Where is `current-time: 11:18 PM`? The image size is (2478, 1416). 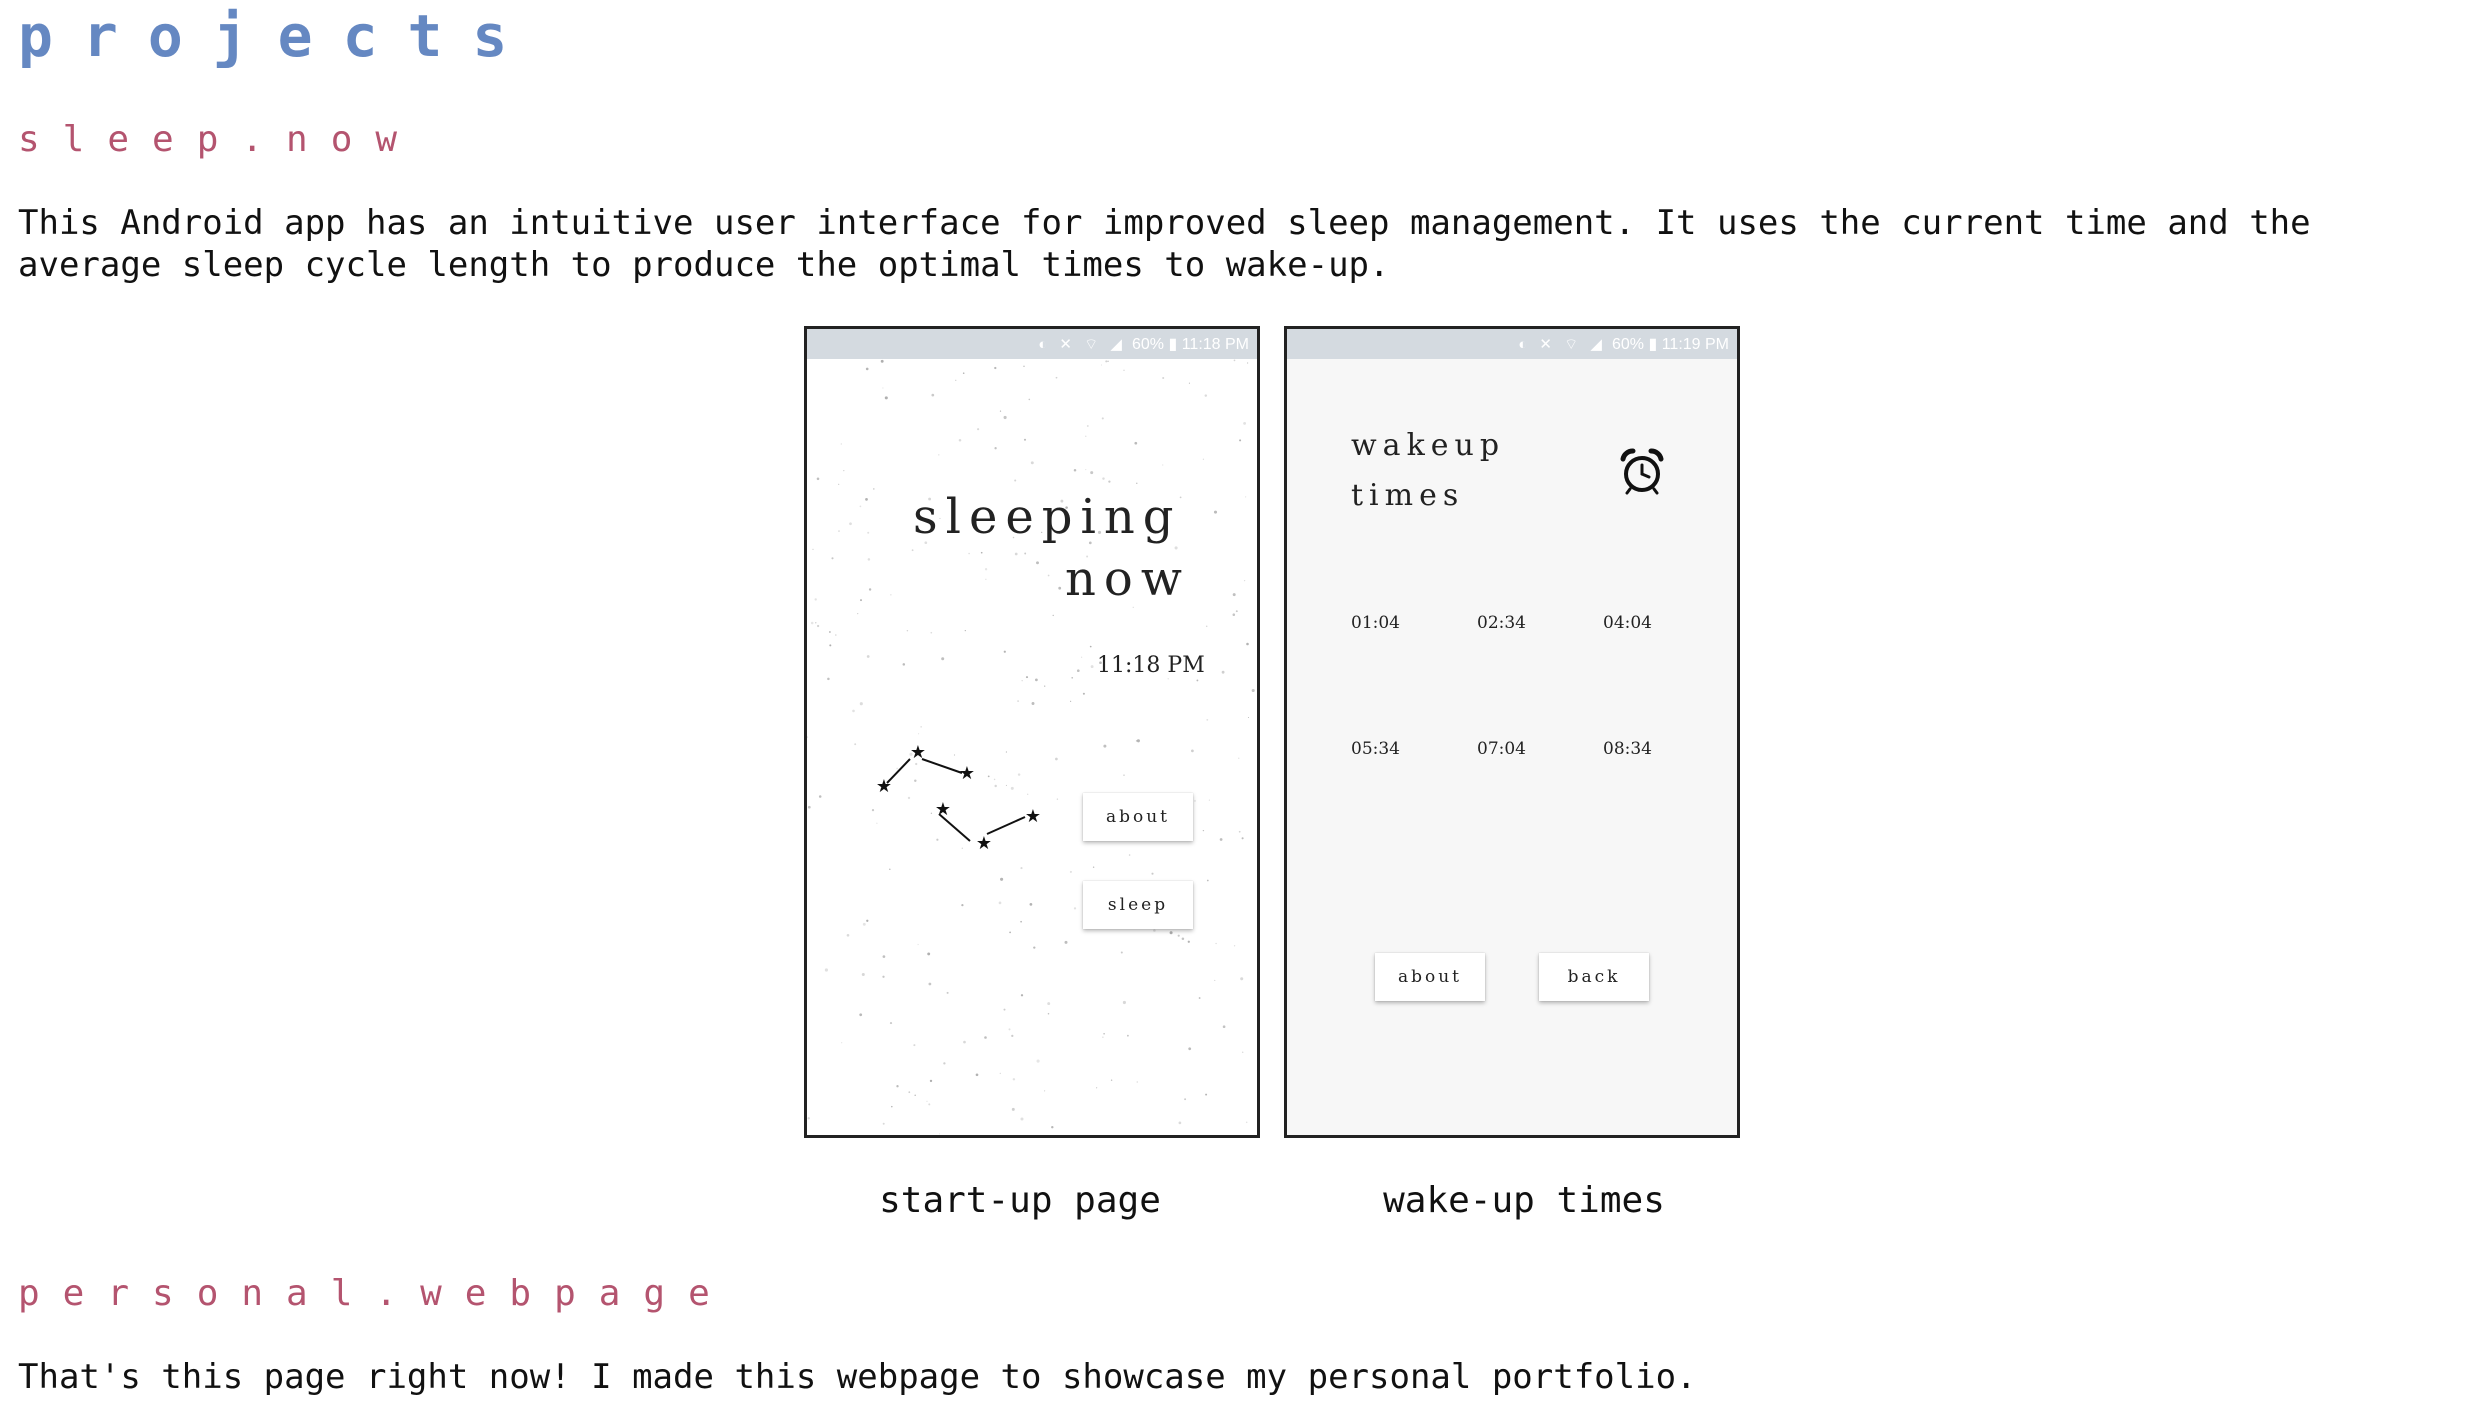 current-time: 11:18 PM is located at coordinates (1151, 665).